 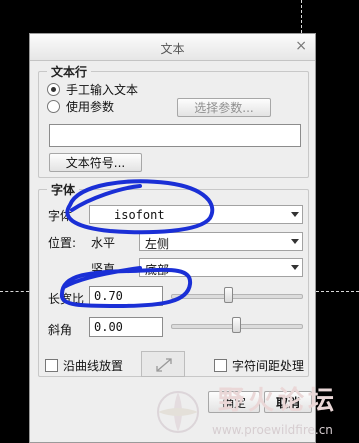 What do you see at coordinates (234, 402) in the screenshot?
I see `ok-button: 确定` at bounding box center [234, 402].